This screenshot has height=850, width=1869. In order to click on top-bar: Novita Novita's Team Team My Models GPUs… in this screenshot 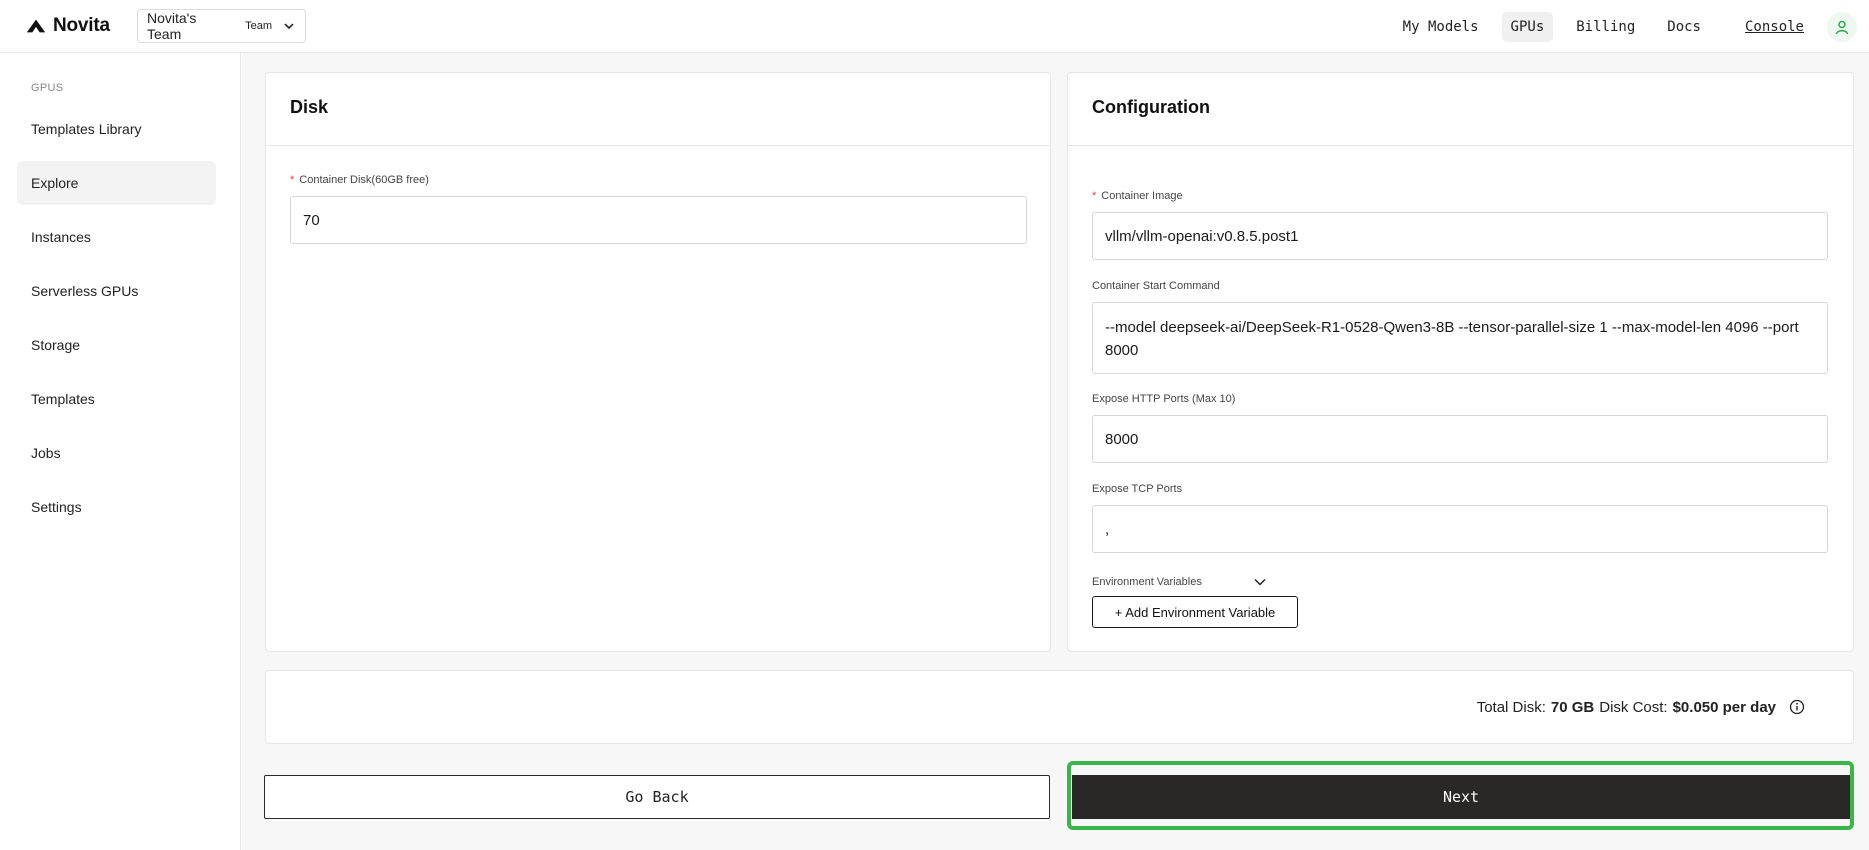, I will do `click(934, 26)`.